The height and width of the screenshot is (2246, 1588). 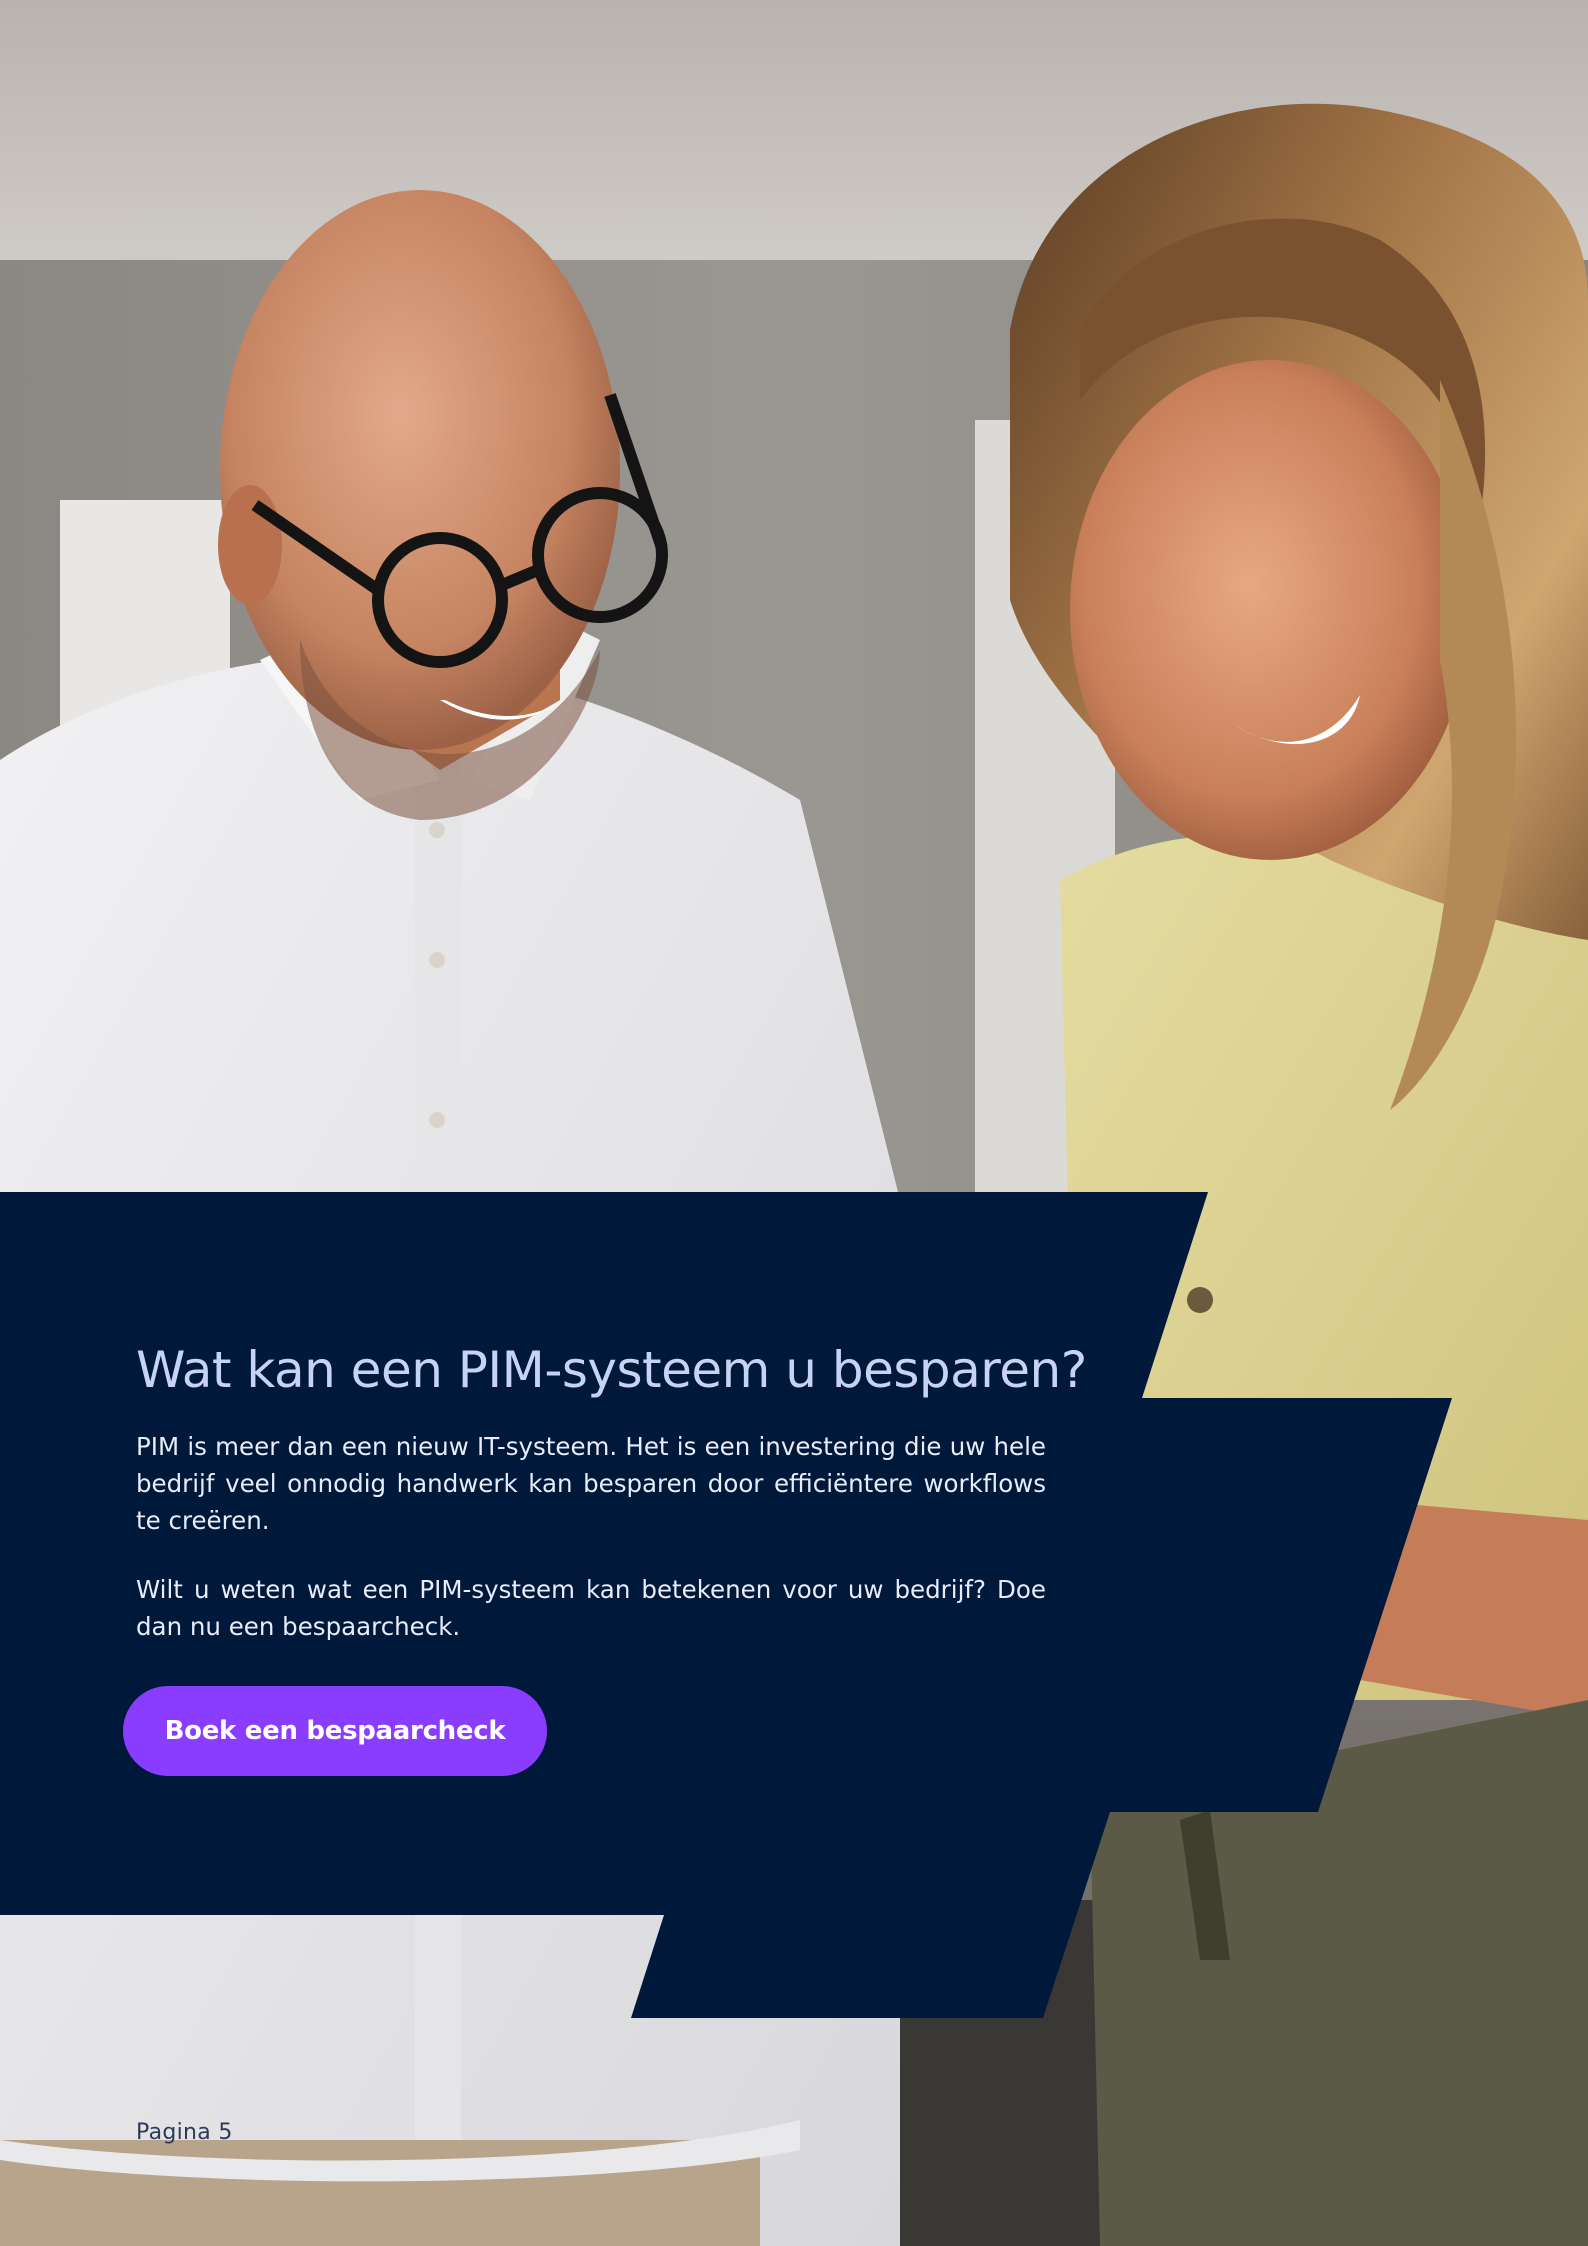 I want to click on page-number: Pagina 5, so click(x=184, y=2132).